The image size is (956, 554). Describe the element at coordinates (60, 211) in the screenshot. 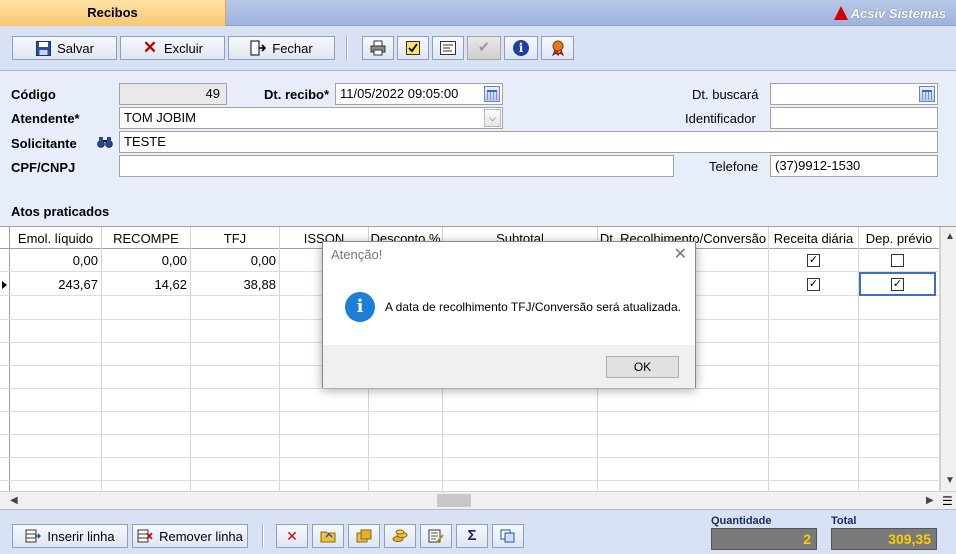

I see `atos-praticados-label: Atos praticados` at that location.